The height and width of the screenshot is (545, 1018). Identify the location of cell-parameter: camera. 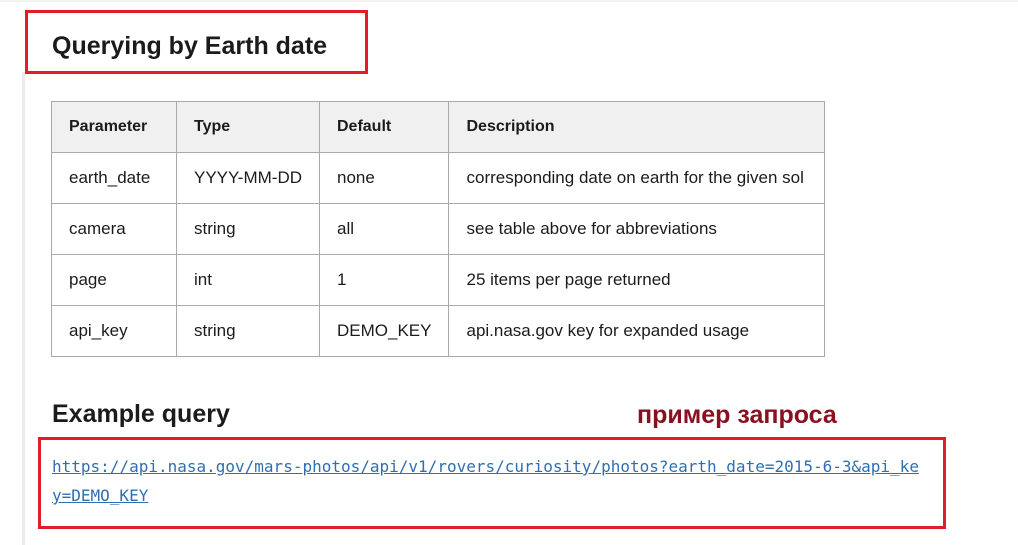
(114, 229).